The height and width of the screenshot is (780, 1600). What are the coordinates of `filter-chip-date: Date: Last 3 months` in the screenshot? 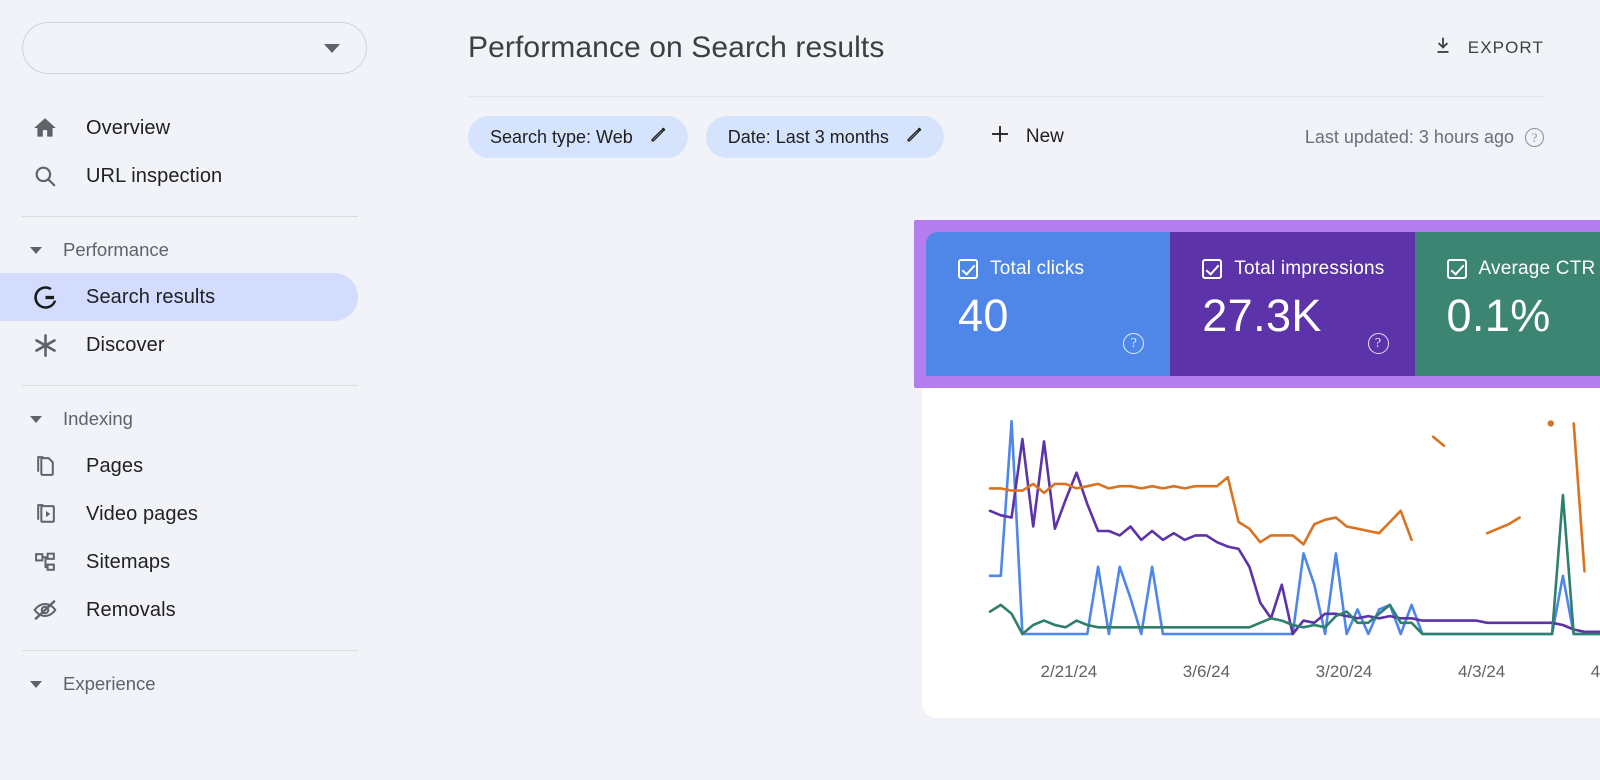 It's located at (824, 137).